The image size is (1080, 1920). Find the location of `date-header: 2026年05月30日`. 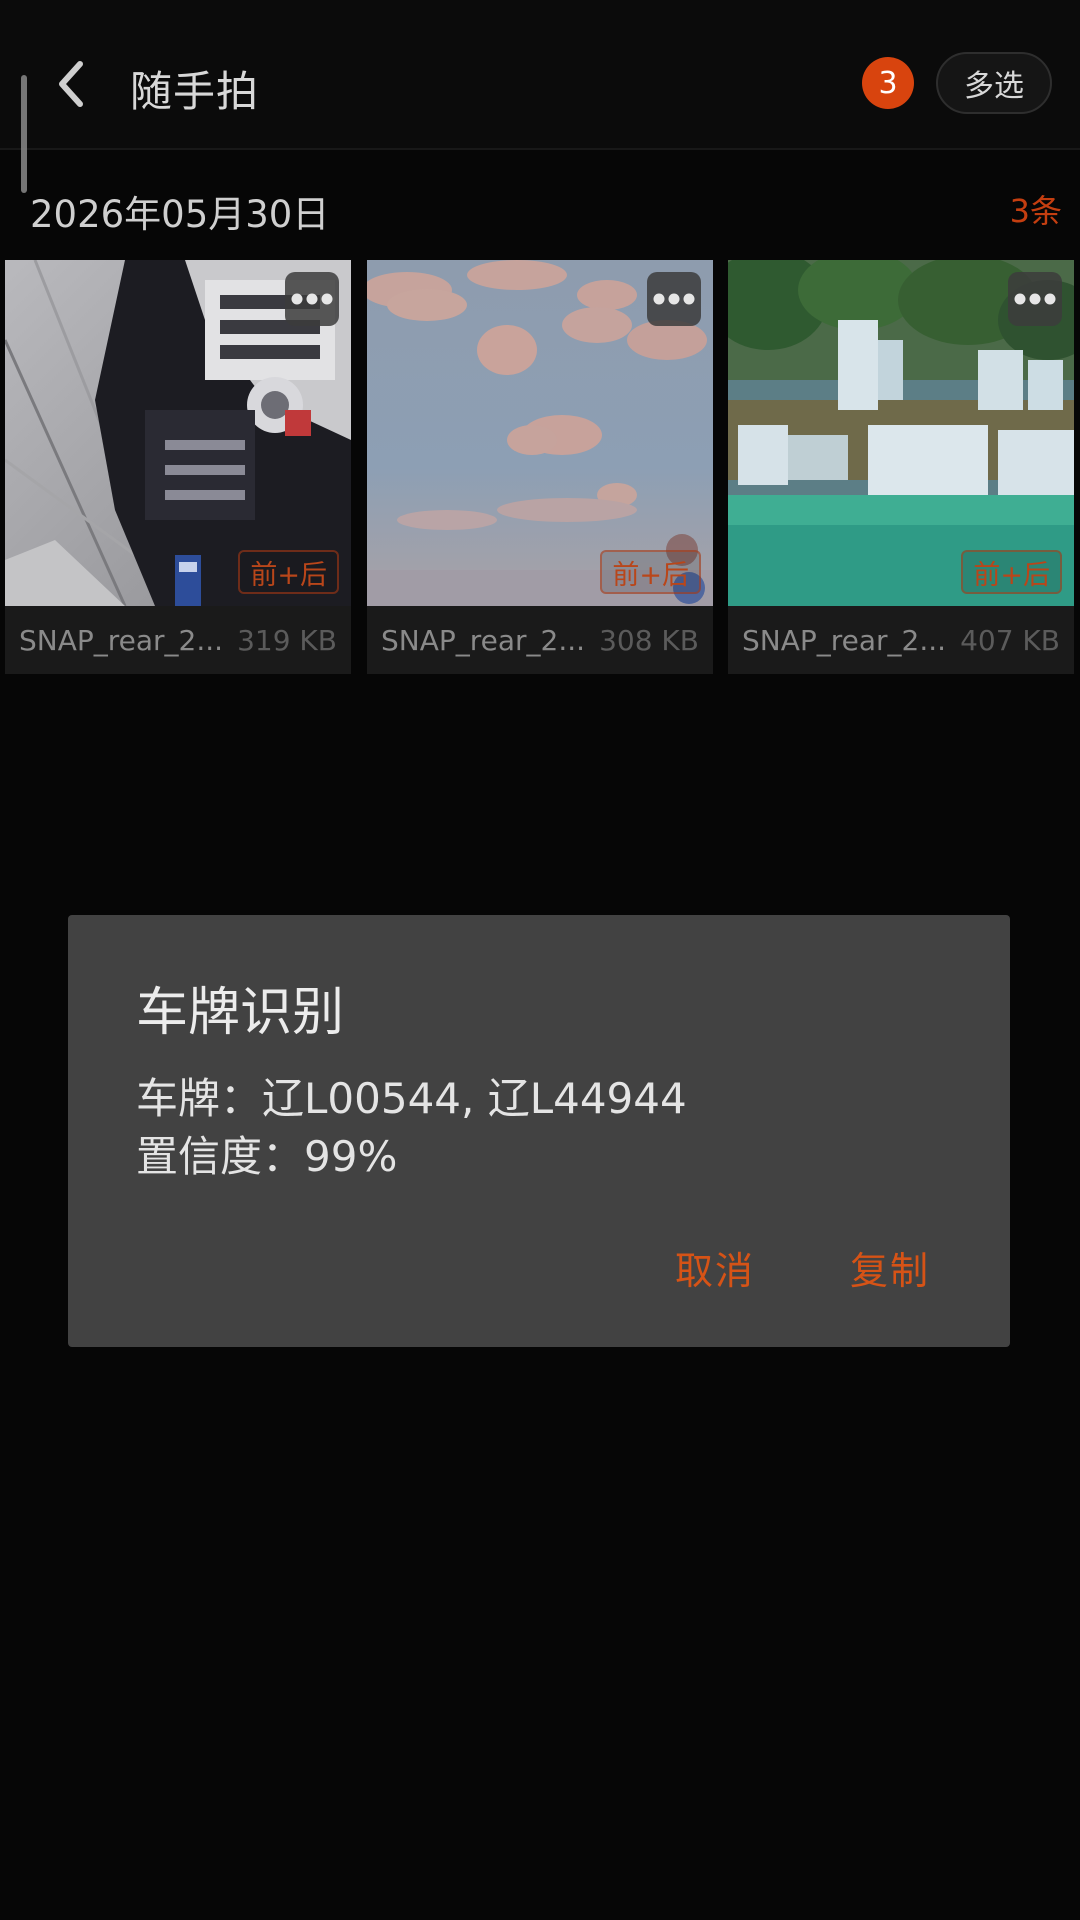

date-header: 2026年05月30日 is located at coordinates (180, 214).